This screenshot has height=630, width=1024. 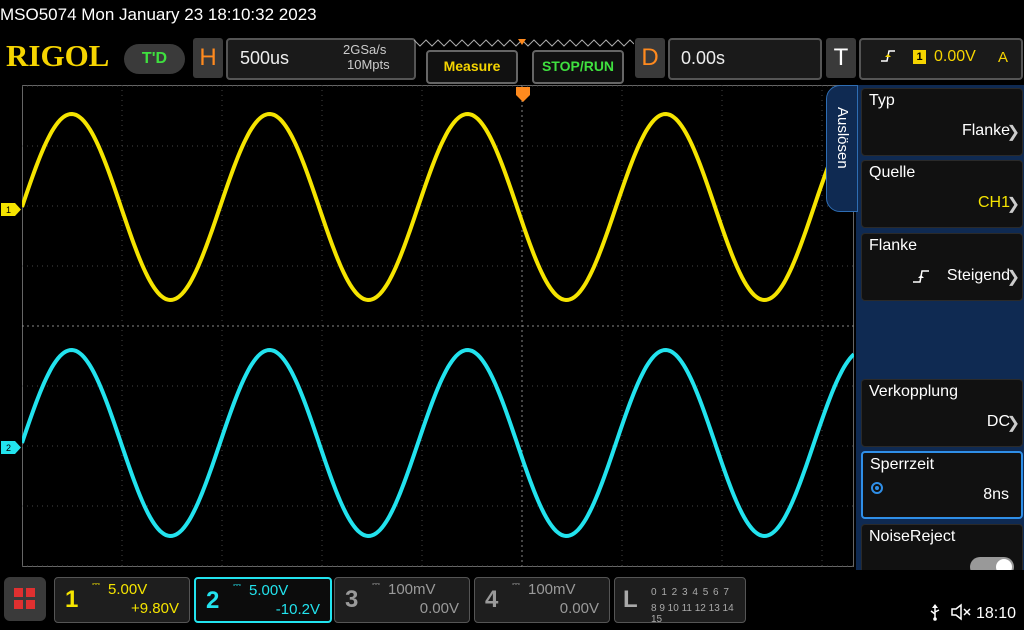 What do you see at coordinates (158, 14) in the screenshot?
I see `title-text: MSO5074 Mon January 23 18:10:32 2023` at bounding box center [158, 14].